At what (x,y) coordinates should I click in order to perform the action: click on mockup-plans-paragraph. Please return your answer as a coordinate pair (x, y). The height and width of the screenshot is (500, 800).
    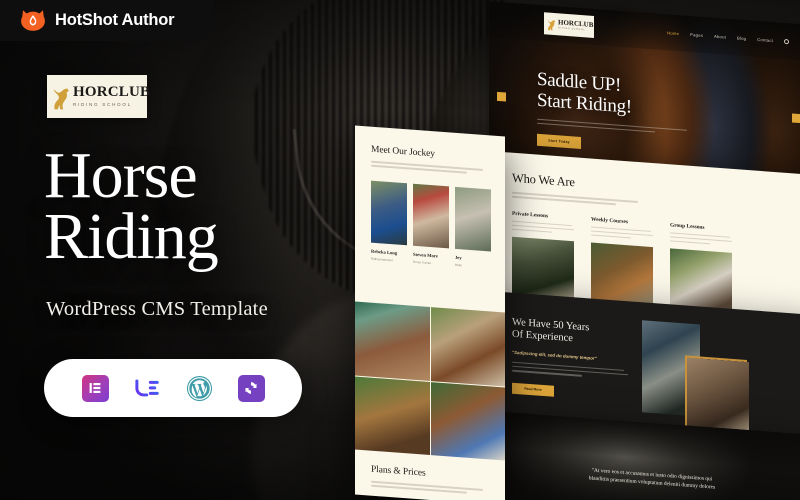
    Looking at the image, I should click on (431, 487).